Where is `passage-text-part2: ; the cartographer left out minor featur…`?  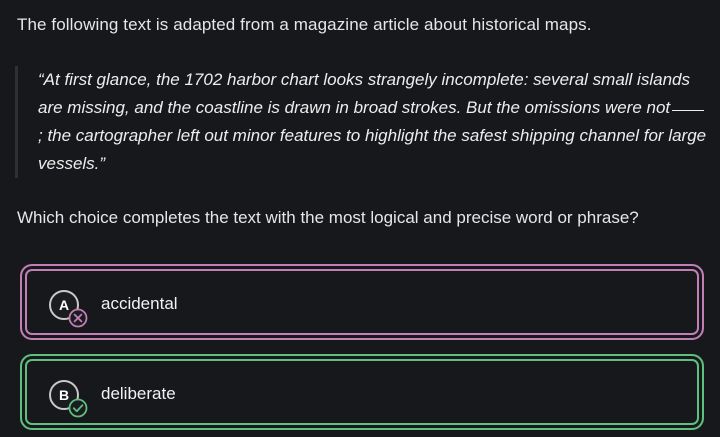
passage-text-part2: ; the cartographer left out minor featur… is located at coordinates (372, 149).